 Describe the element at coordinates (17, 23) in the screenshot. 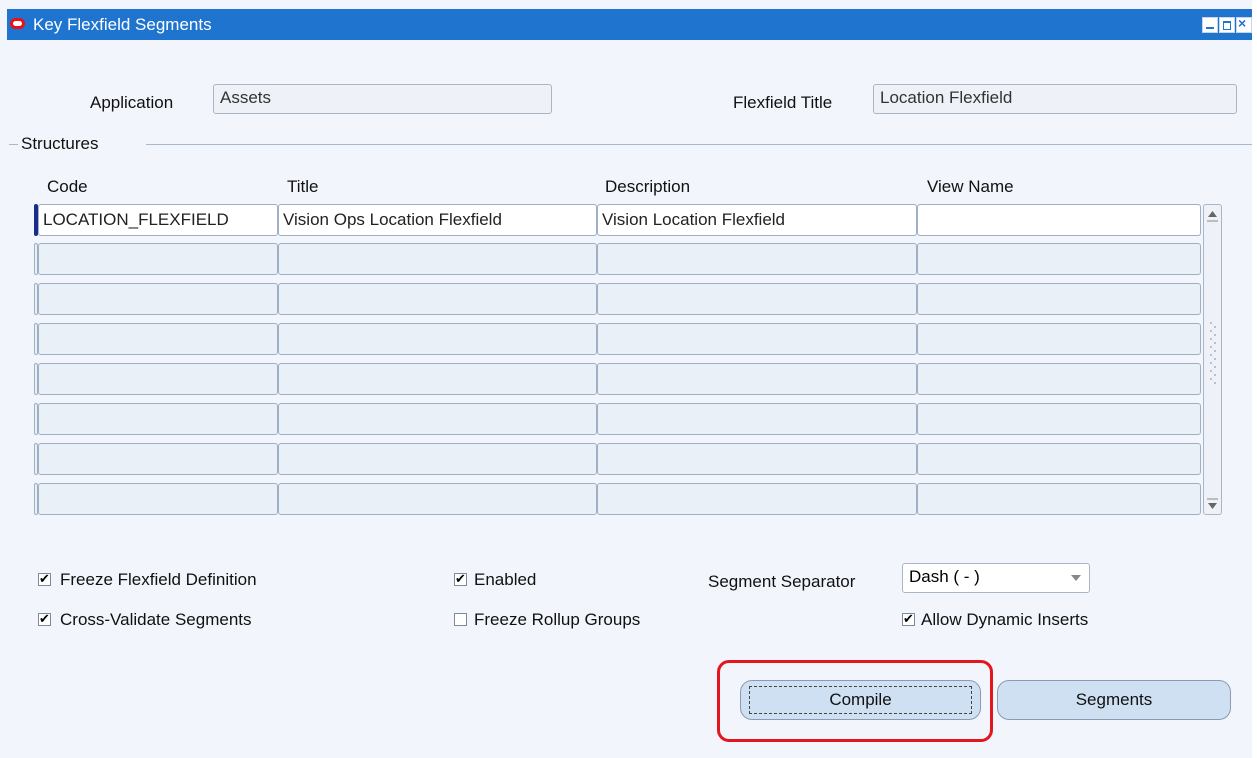

I see `oracle-logo-icon` at that location.